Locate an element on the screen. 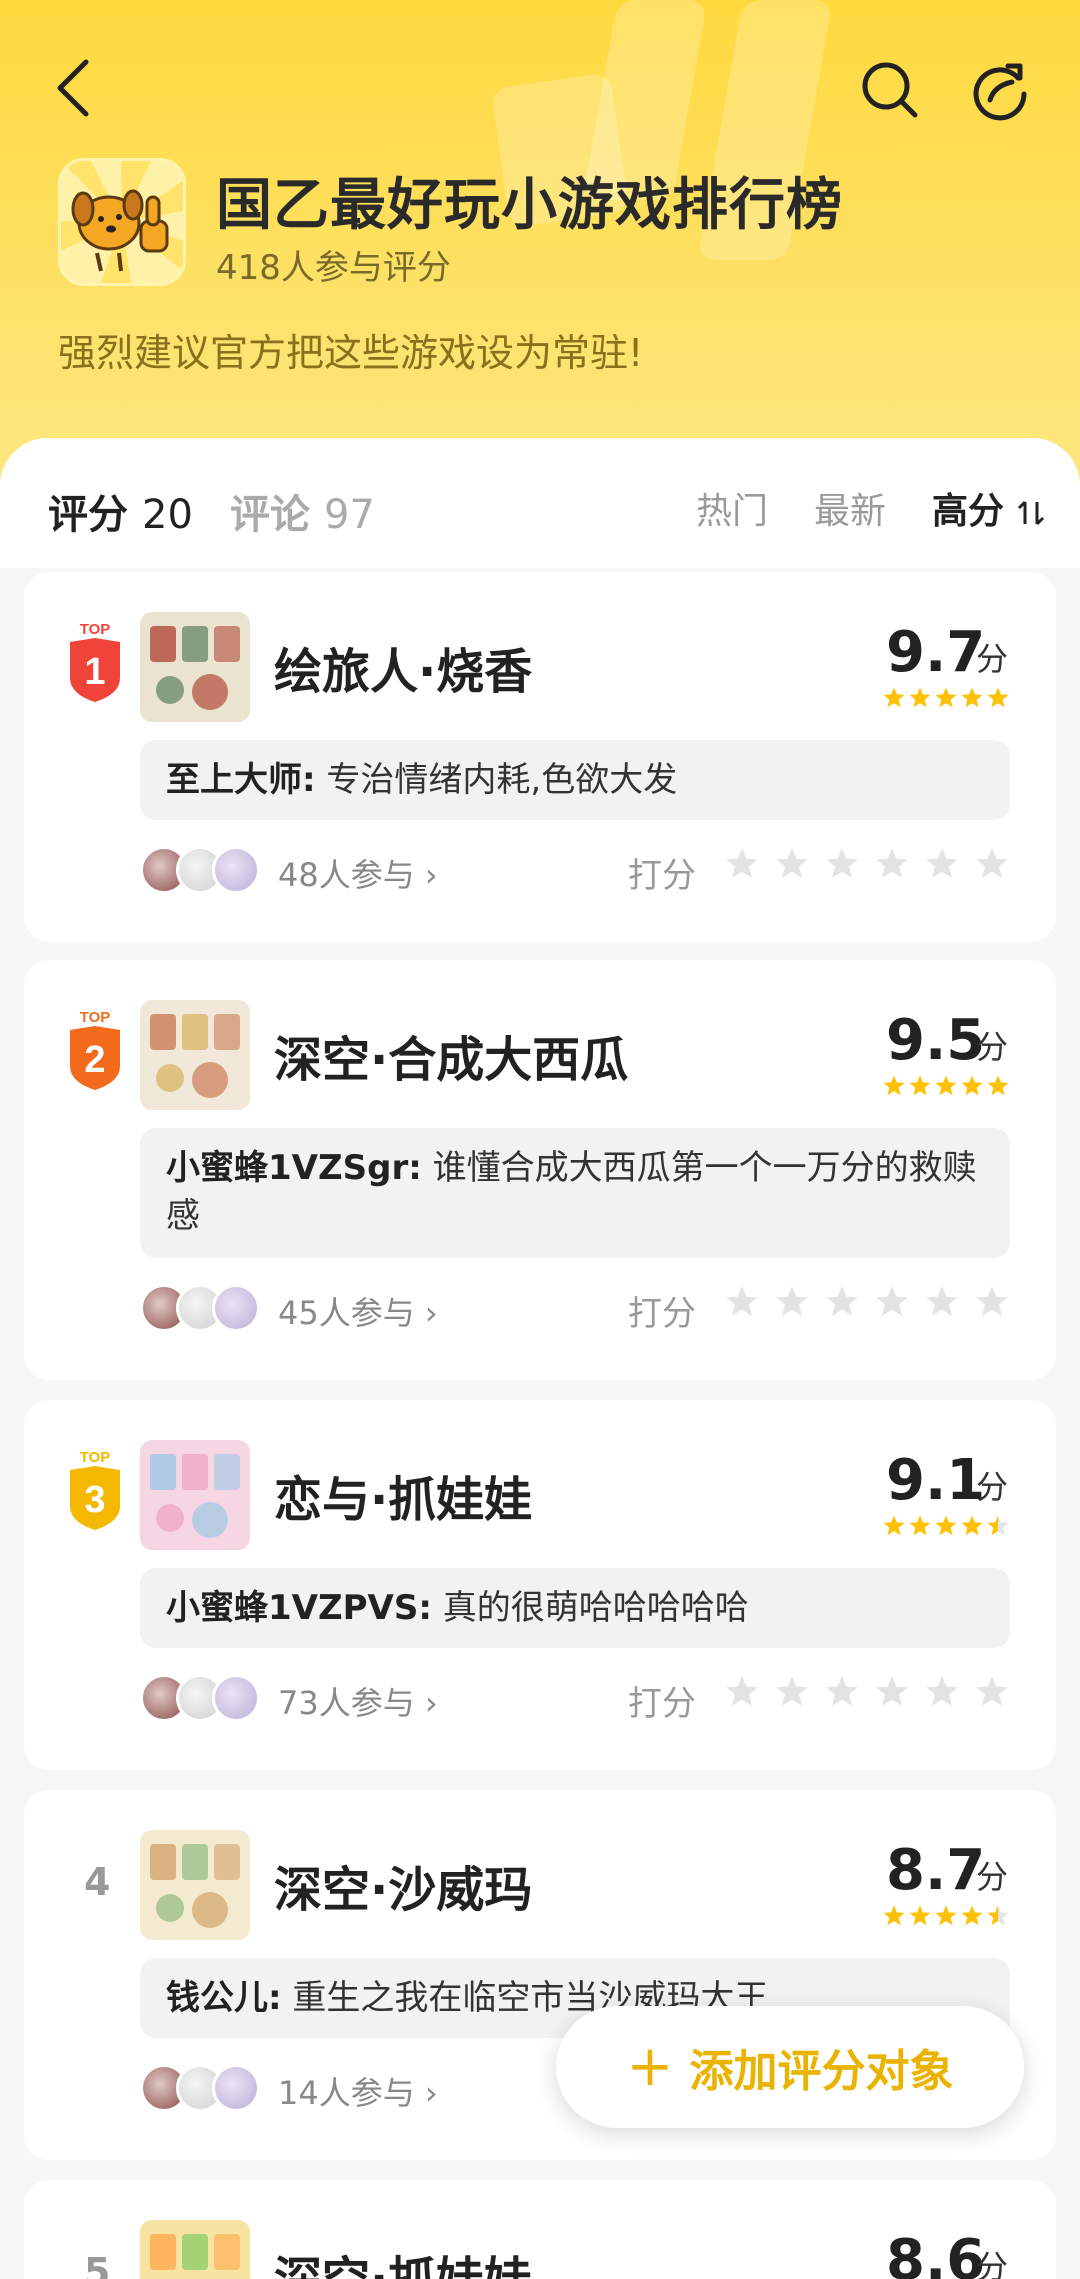  review-author: 钱公儿: is located at coordinates (224, 1998).